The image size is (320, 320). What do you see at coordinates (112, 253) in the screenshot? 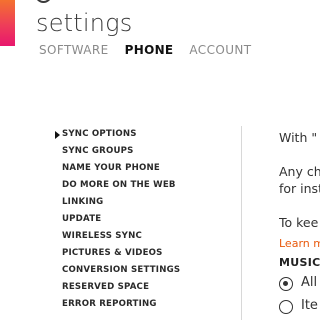
I see `nav-item-label: PICTURES & VIDEOS` at bounding box center [112, 253].